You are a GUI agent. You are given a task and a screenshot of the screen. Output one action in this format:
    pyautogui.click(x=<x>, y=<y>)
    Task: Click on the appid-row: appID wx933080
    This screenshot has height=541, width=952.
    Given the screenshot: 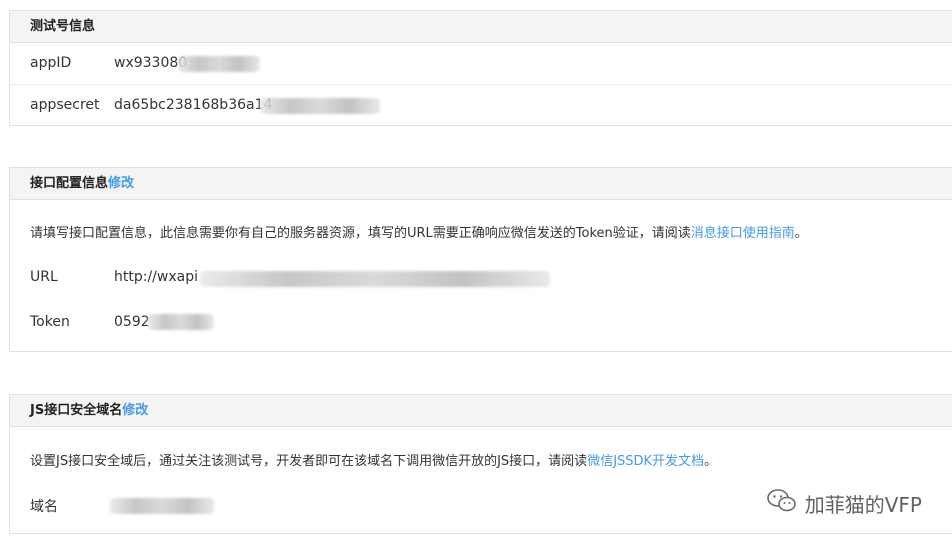 What is the action you would take?
    pyautogui.click(x=481, y=63)
    